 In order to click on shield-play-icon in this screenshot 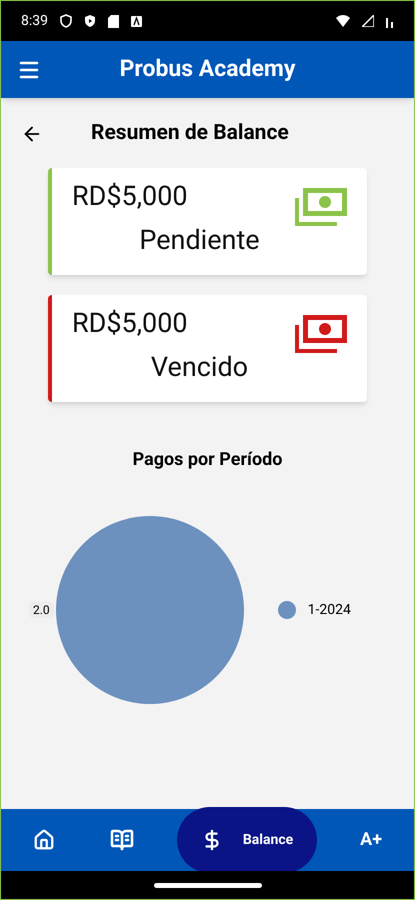, I will do `click(90, 21)`.